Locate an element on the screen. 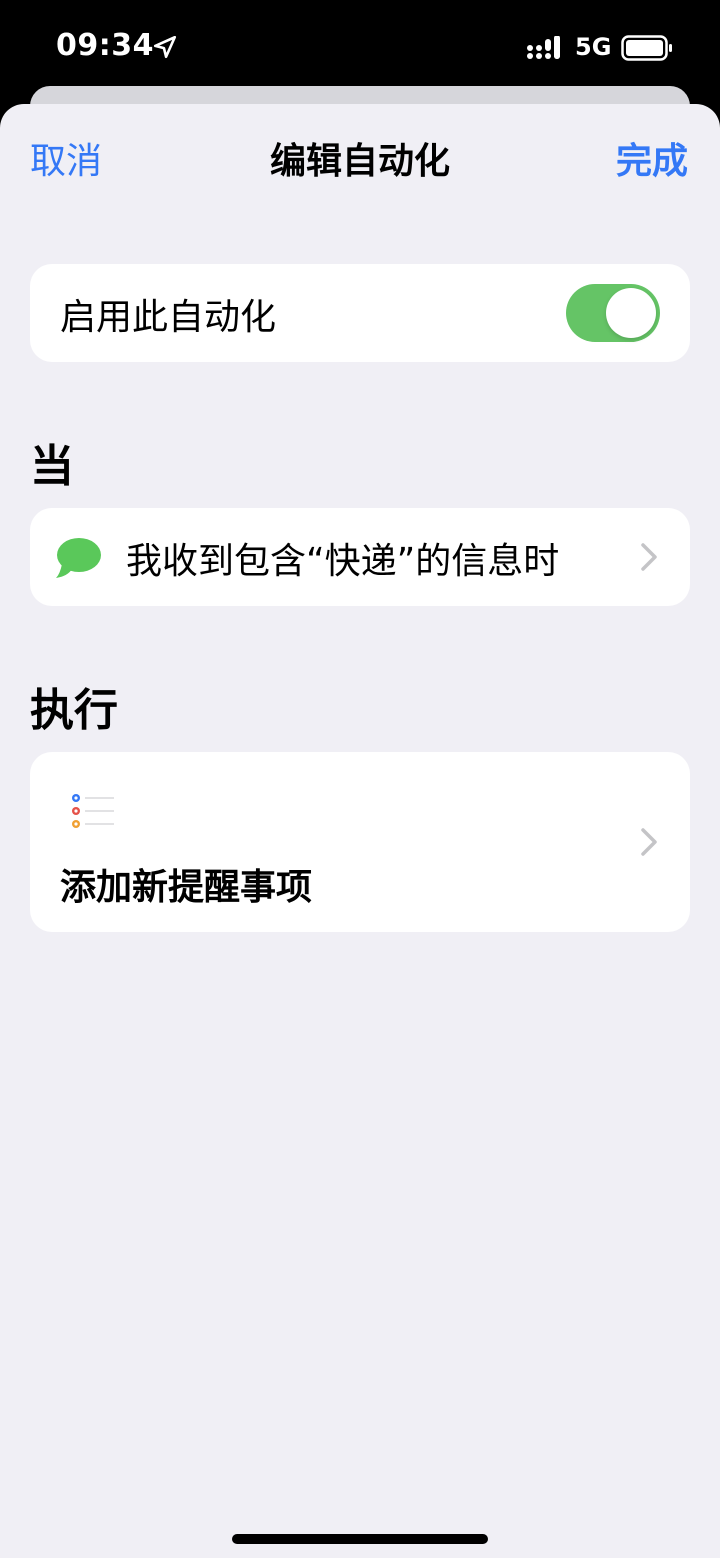 The image size is (720, 1558). done-button: 完成 is located at coordinates (652, 158).